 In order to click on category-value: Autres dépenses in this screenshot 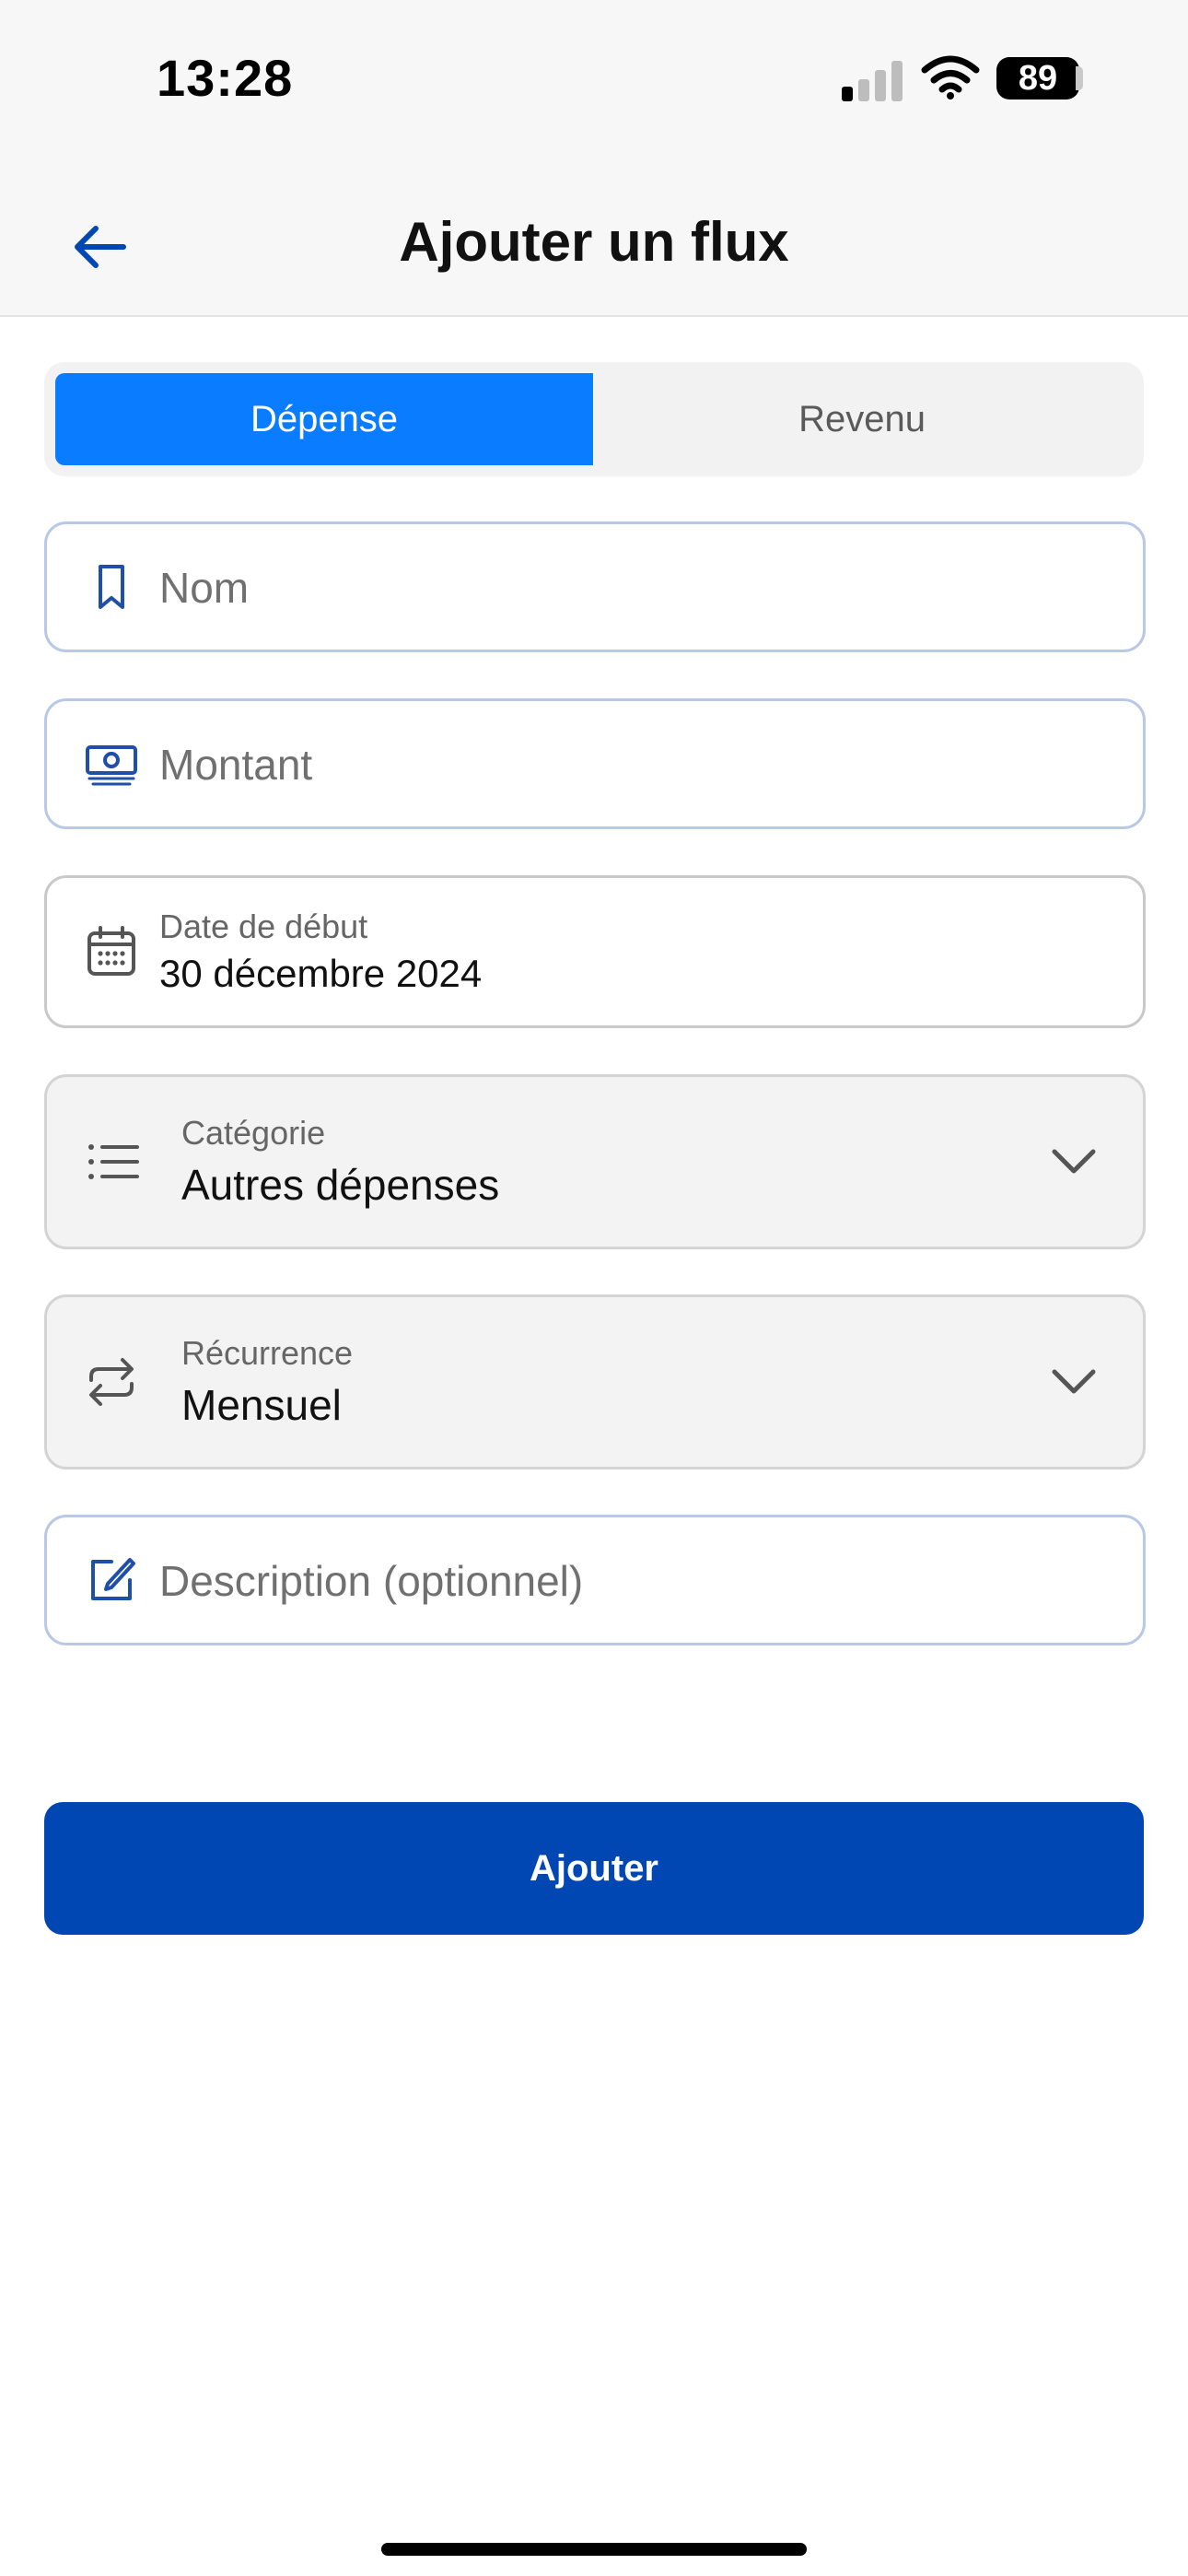, I will do `click(340, 1185)`.